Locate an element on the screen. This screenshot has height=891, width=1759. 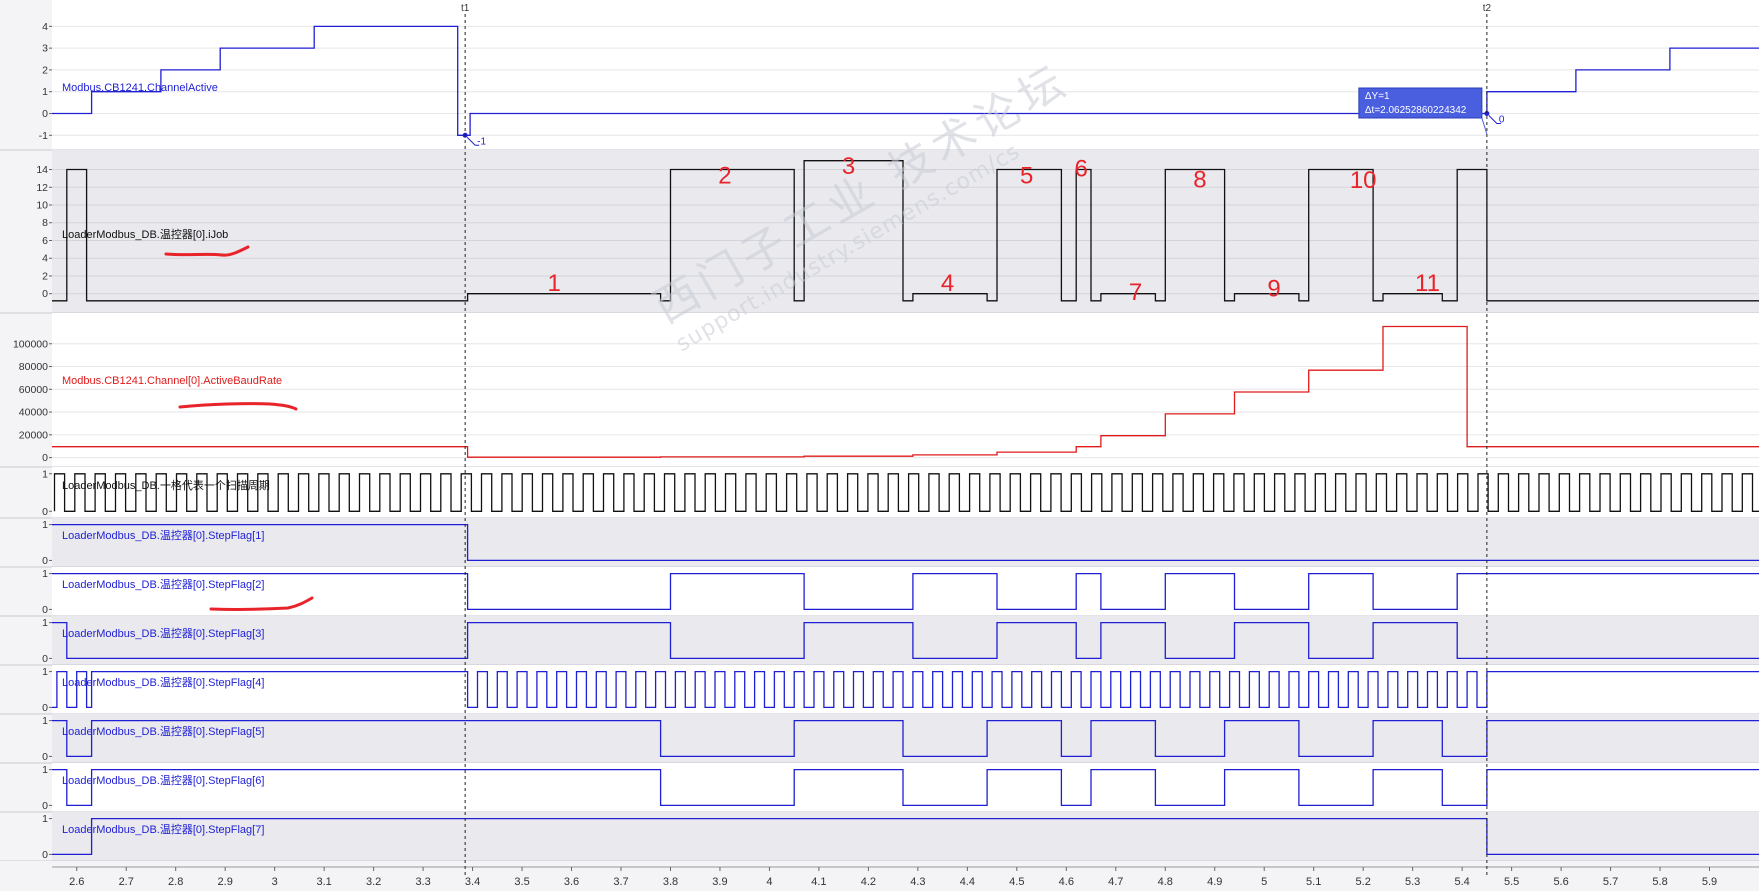
y-tick-label: 80000 is located at coordinates (33, 367).